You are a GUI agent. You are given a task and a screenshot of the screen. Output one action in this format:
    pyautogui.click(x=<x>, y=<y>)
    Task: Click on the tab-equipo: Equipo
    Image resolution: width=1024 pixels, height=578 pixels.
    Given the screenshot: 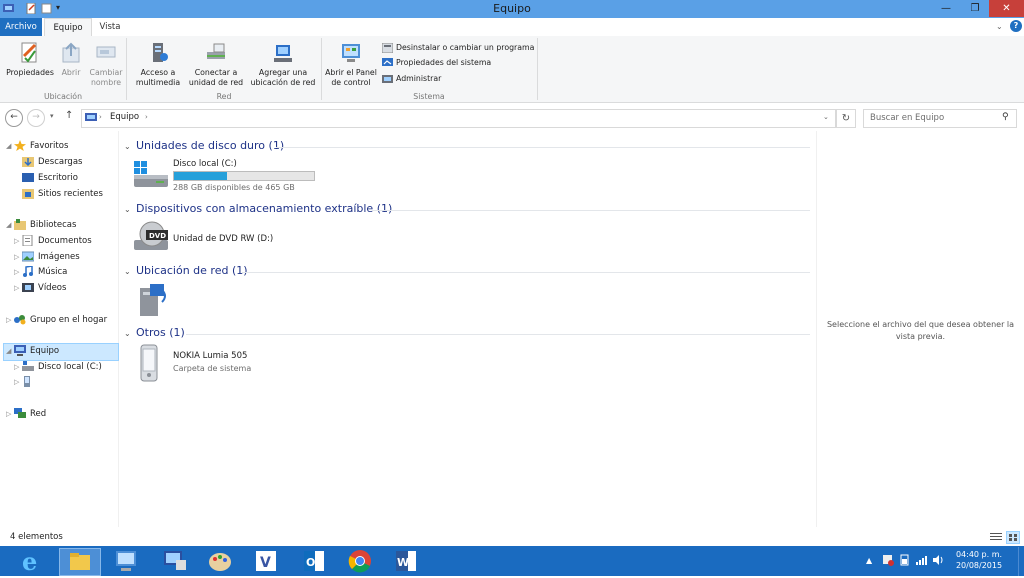 What is the action you would take?
    pyautogui.click(x=68, y=27)
    